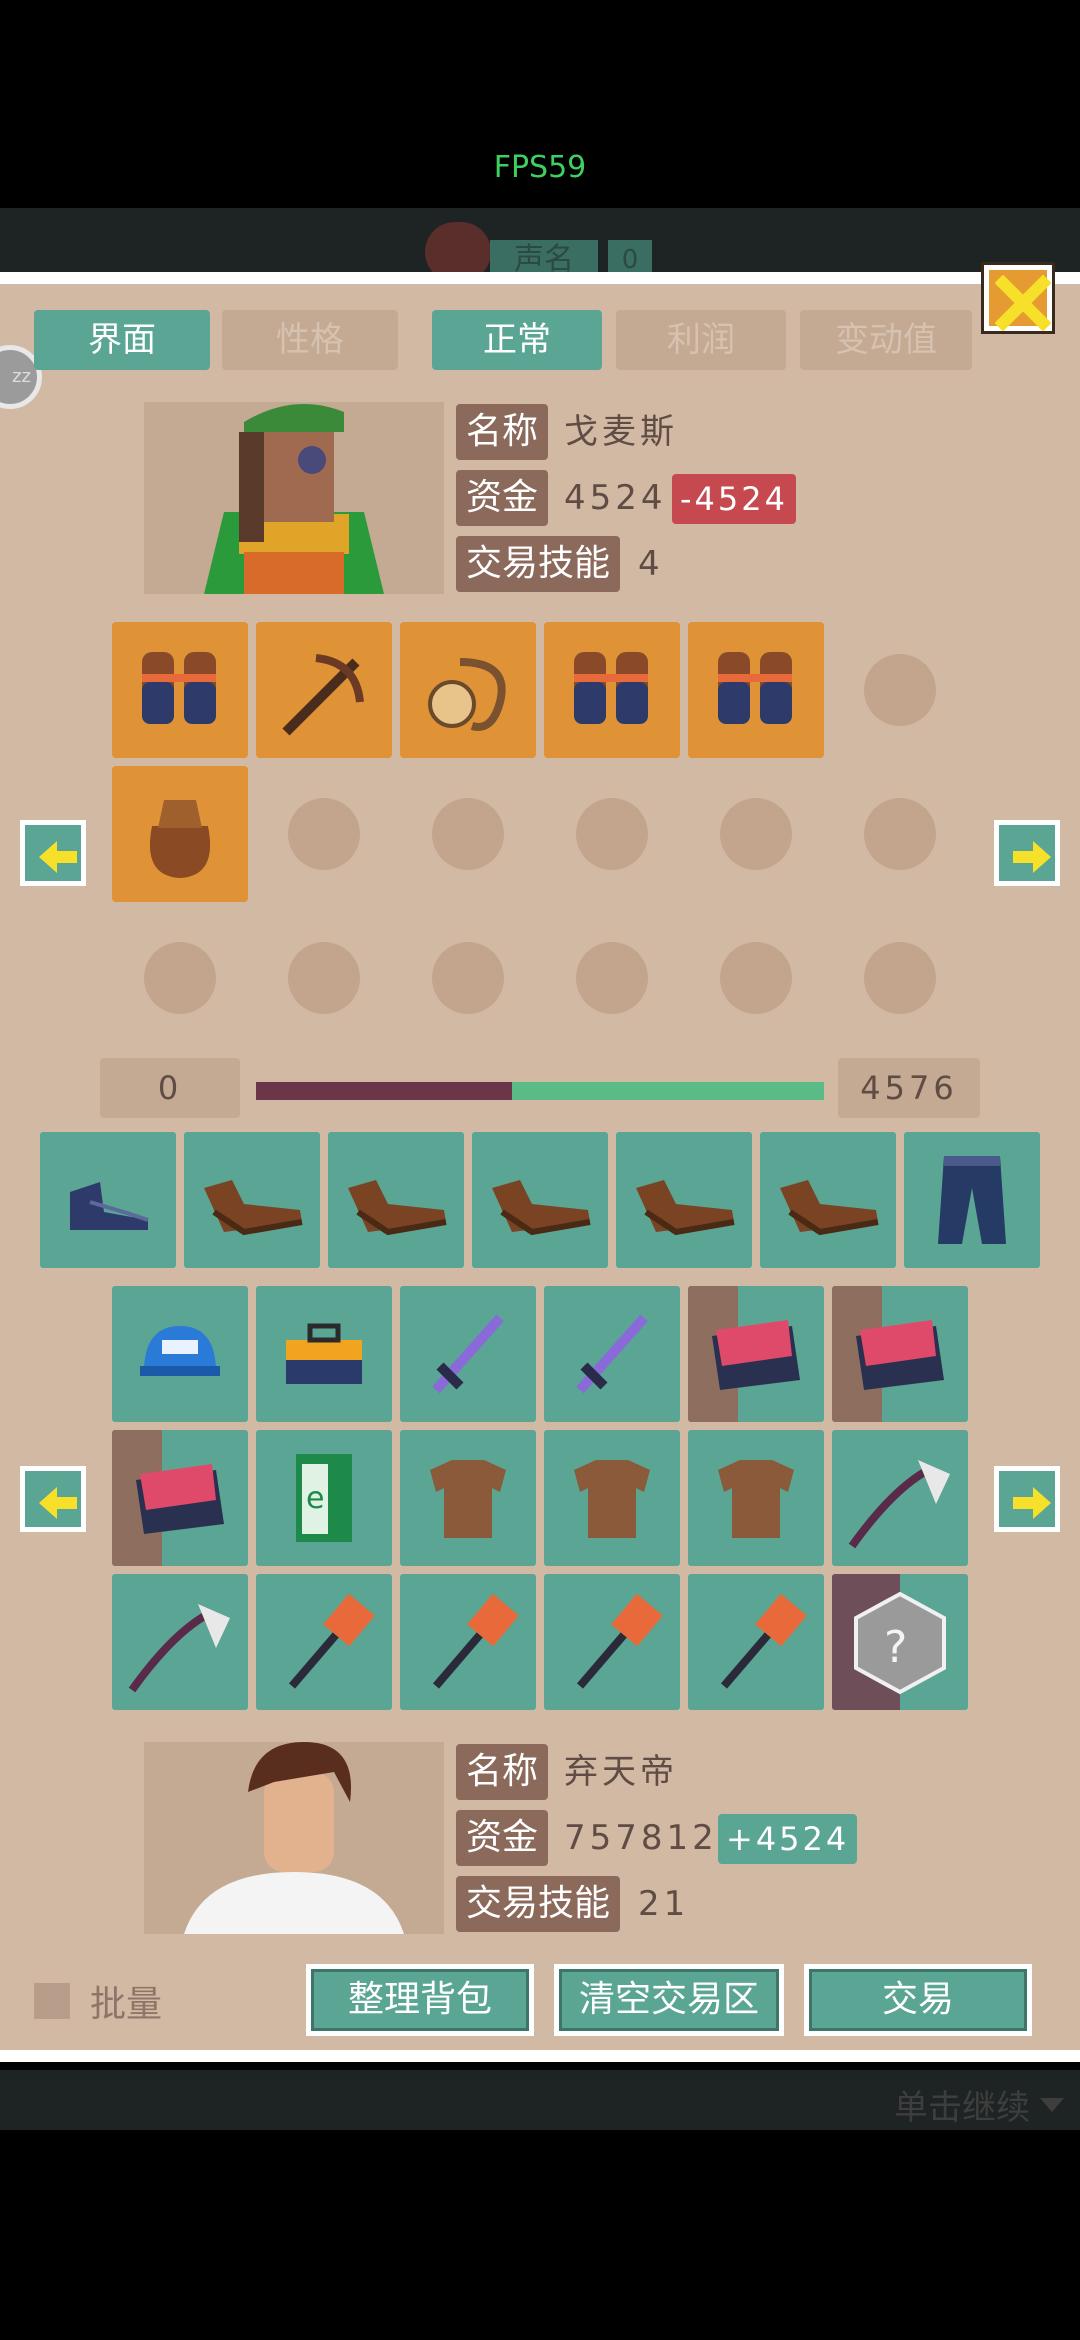 The height and width of the screenshot is (2340, 1080). I want to click on inventory-prev-button, so click(53, 1499).